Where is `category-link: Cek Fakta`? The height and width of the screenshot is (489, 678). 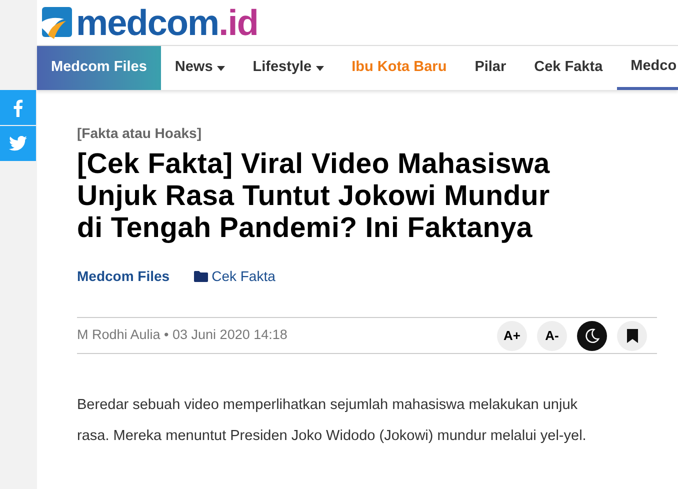
category-link: Cek Fakta is located at coordinates (235, 276).